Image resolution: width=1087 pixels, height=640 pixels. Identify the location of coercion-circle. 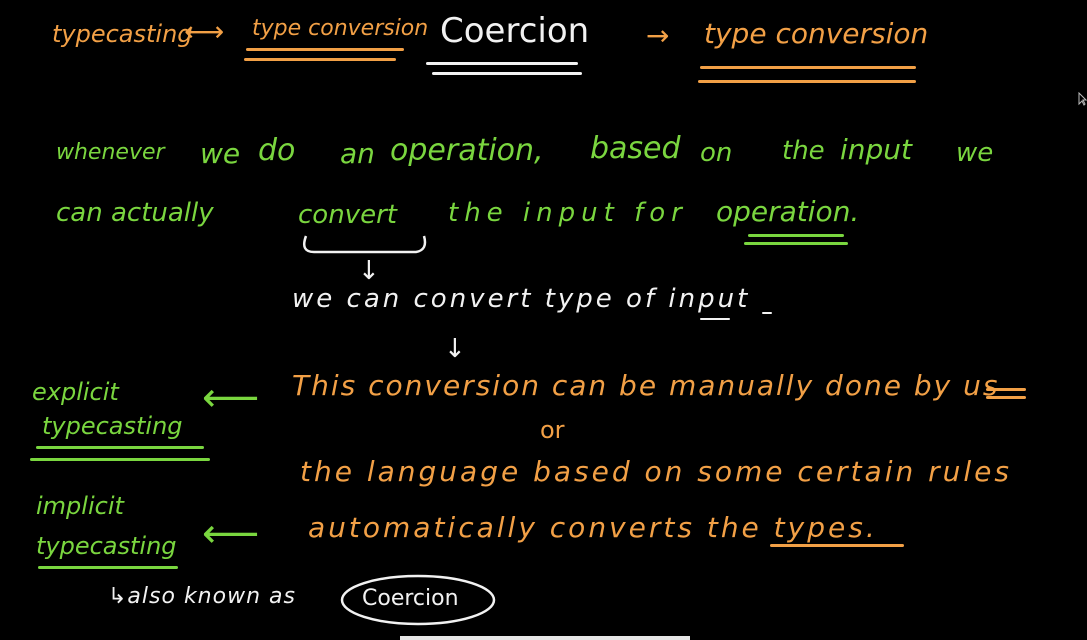
(418, 600).